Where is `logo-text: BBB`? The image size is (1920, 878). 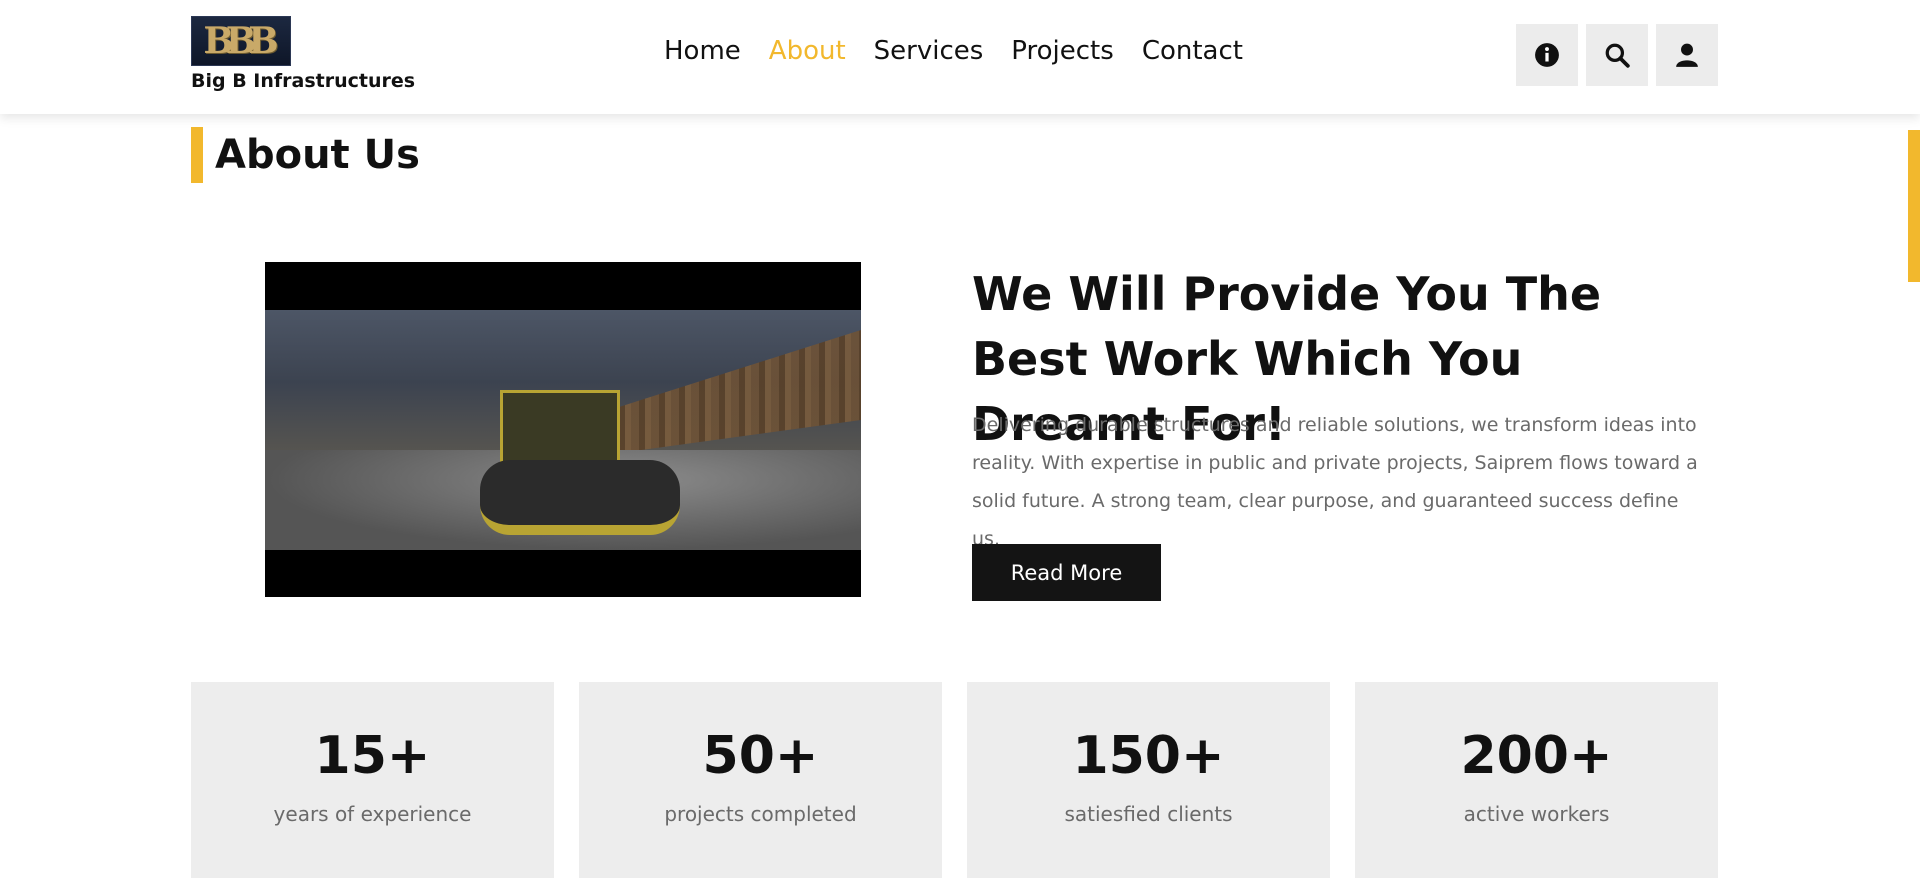
logo-text: BBB is located at coordinates (240, 41).